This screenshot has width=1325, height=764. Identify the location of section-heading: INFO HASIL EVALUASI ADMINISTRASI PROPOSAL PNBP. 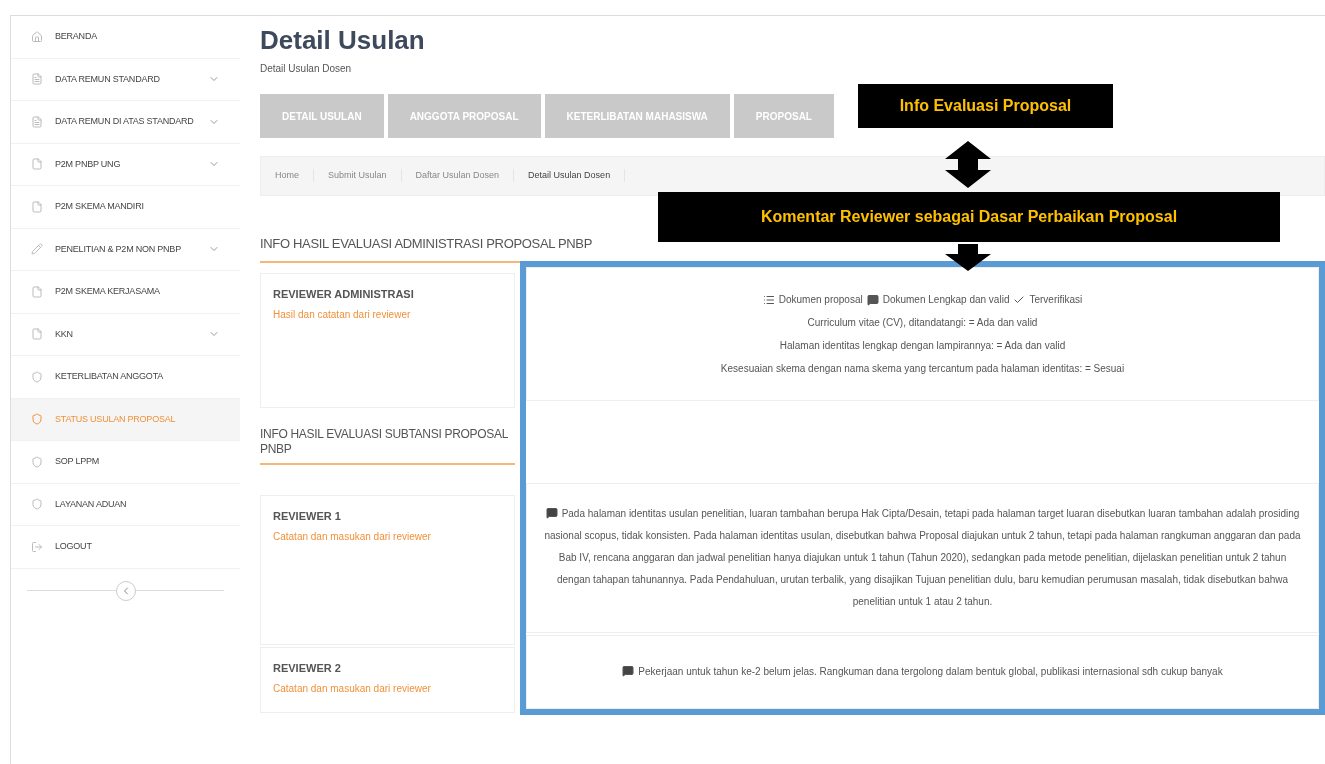
(427, 243).